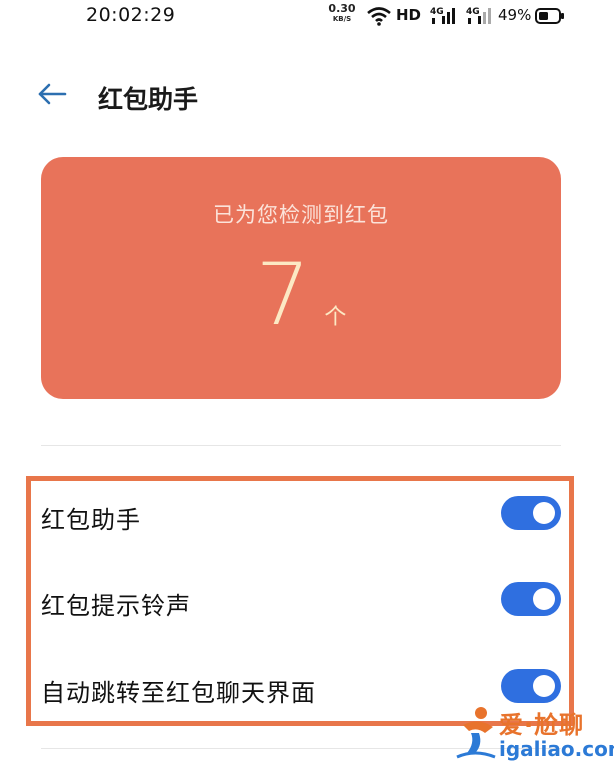 Image resolution: width=614 pixels, height=770 pixels. Describe the element at coordinates (178, 693) in the screenshot. I see `setting-label: 自动跳转至红包聊天界面` at that location.